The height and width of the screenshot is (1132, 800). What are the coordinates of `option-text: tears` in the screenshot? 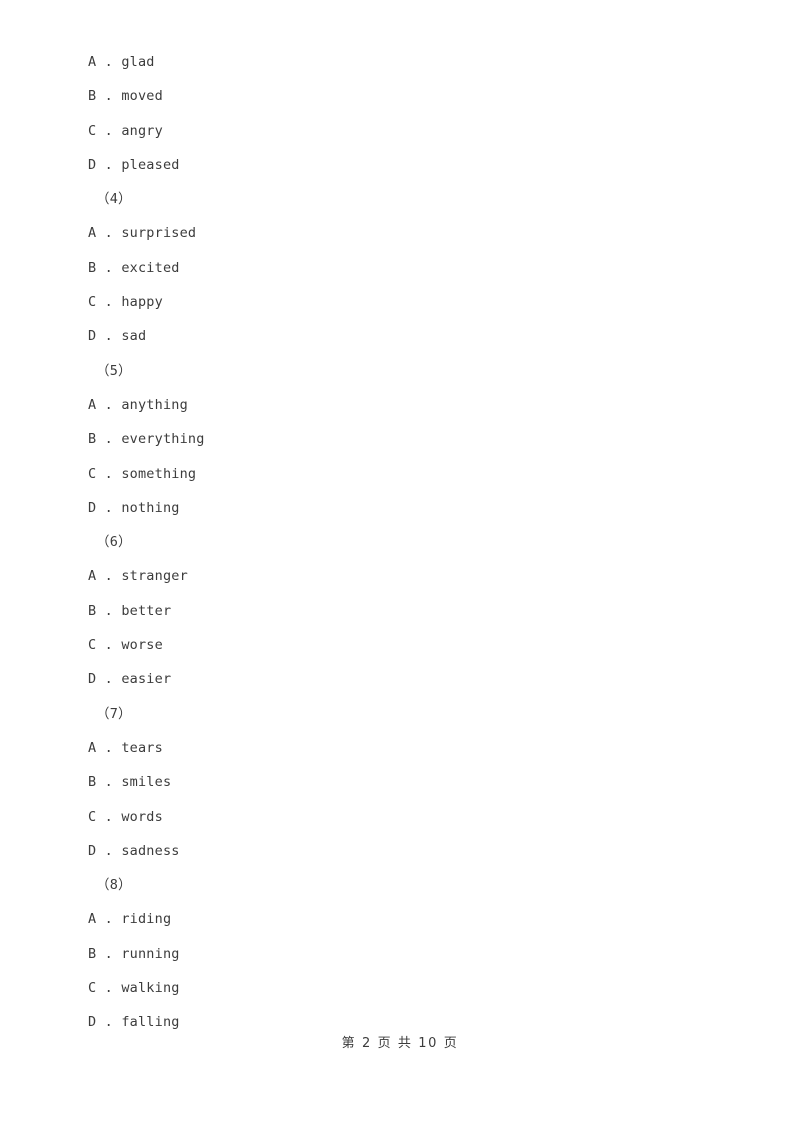 It's located at (142, 747).